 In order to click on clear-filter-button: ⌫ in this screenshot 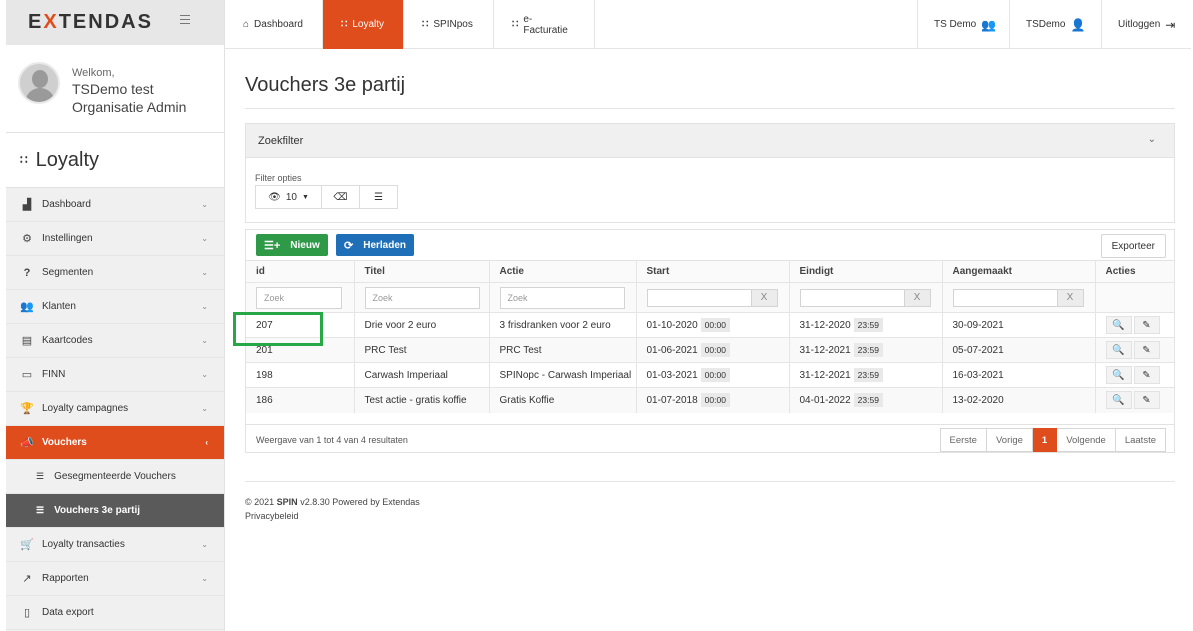, I will do `click(341, 197)`.